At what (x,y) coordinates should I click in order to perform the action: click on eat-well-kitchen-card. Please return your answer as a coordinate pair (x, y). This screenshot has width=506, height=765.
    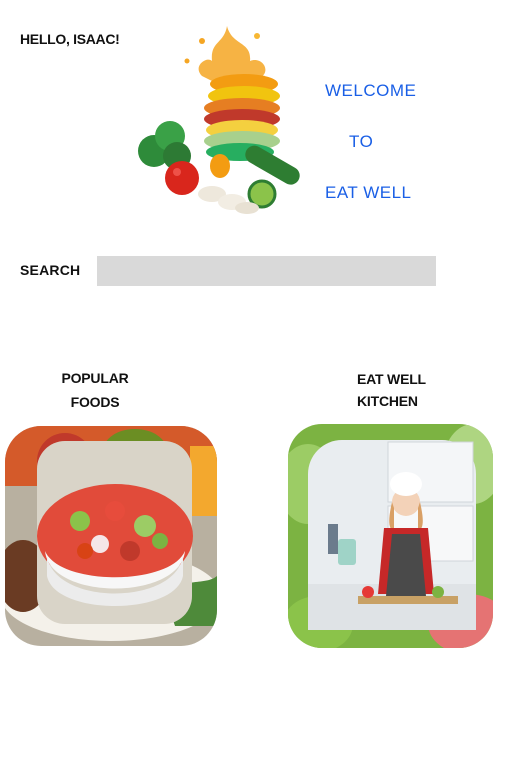
    Looking at the image, I should click on (390, 536).